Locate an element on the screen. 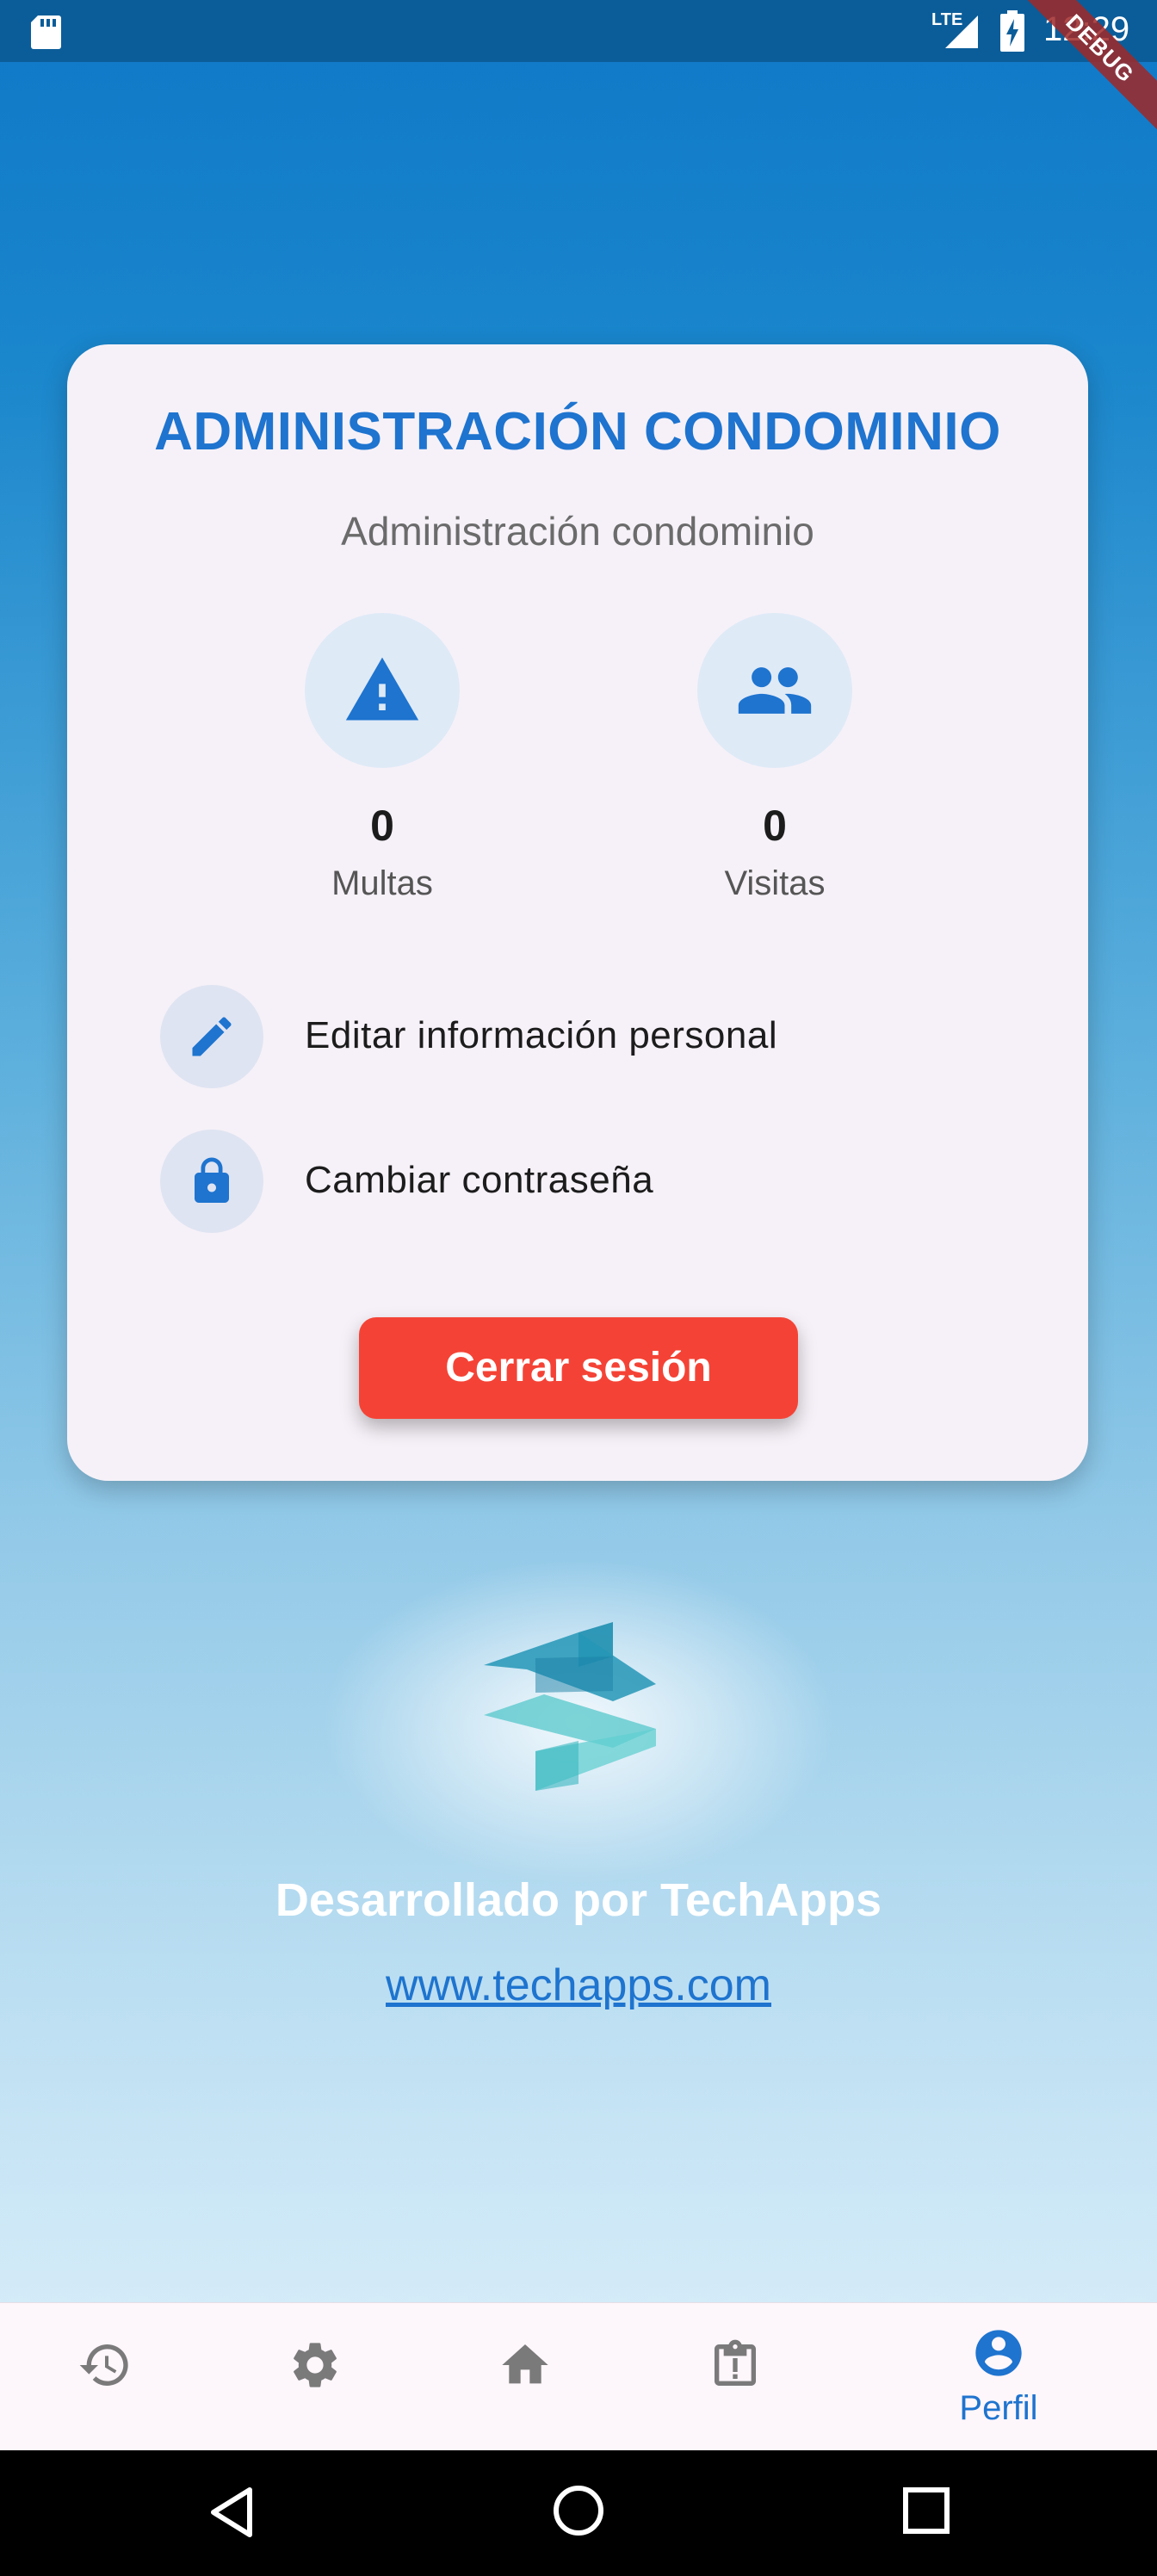 The image size is (1157, 2576). history-icon is located at coordinates (104, 2365).